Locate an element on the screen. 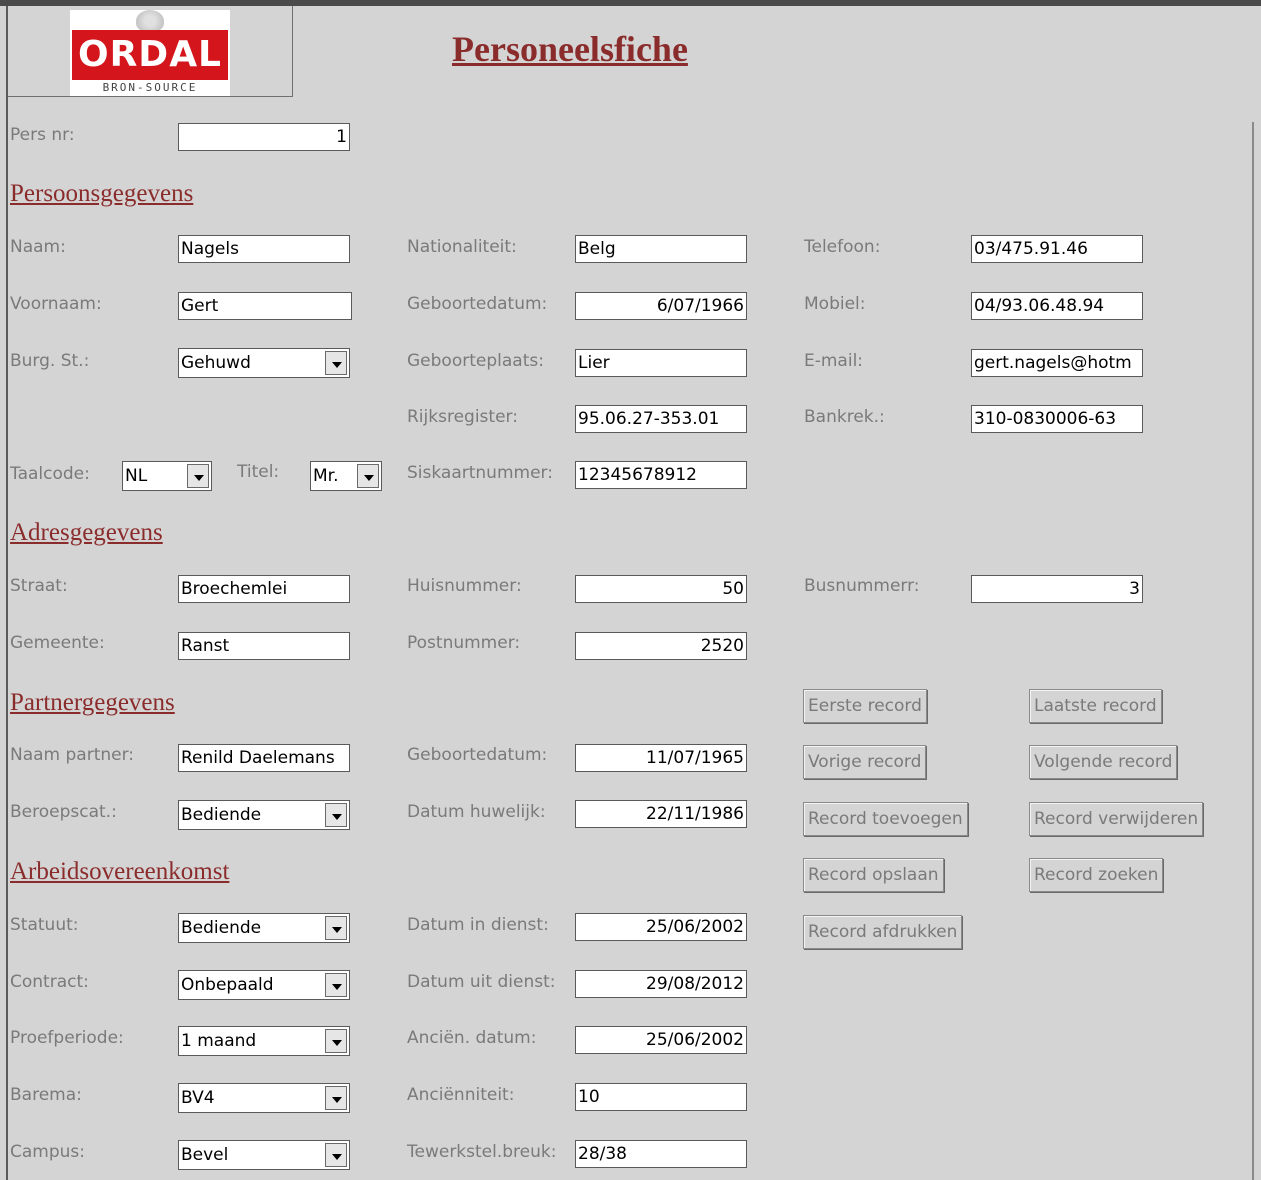 This screenshot has width=1261, height=1180. pers-nr-field: 1 is located at coordinates (264, 137).